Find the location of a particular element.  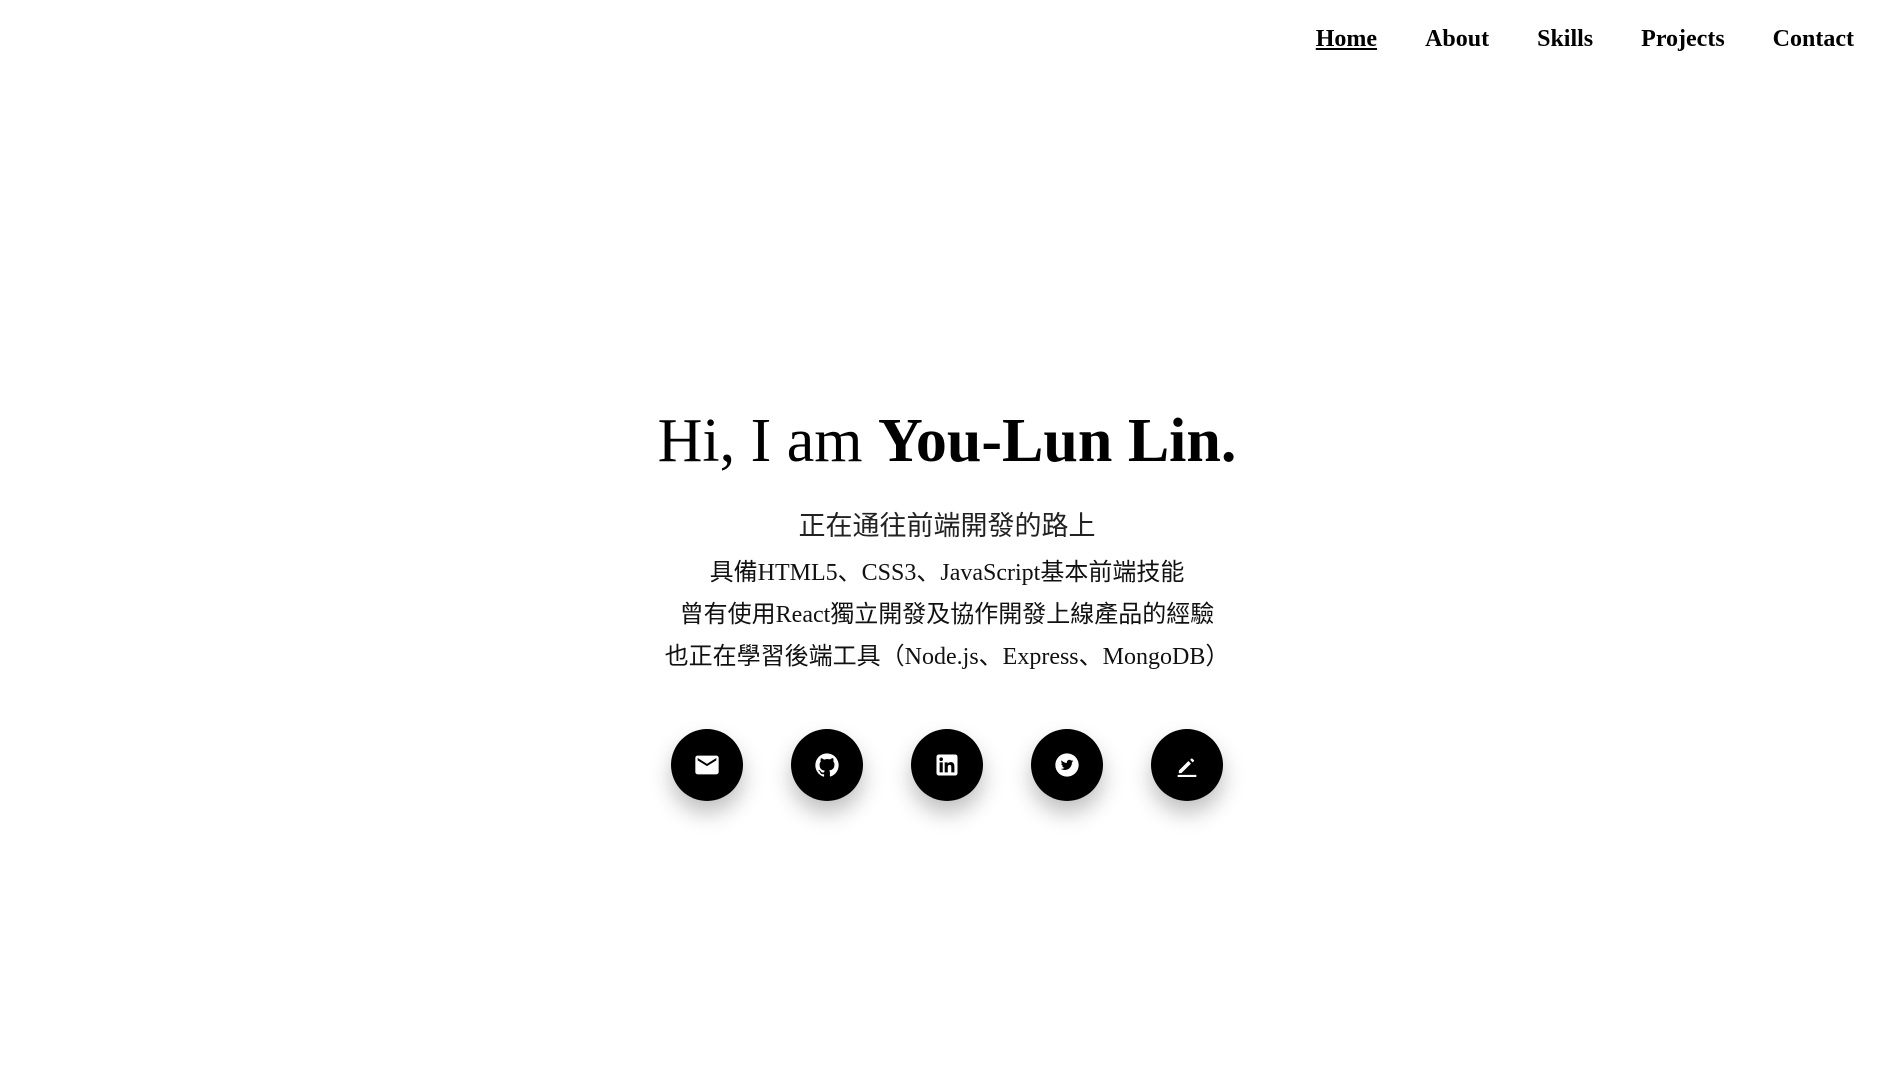

email-icon is located at coordinates (707, 765).